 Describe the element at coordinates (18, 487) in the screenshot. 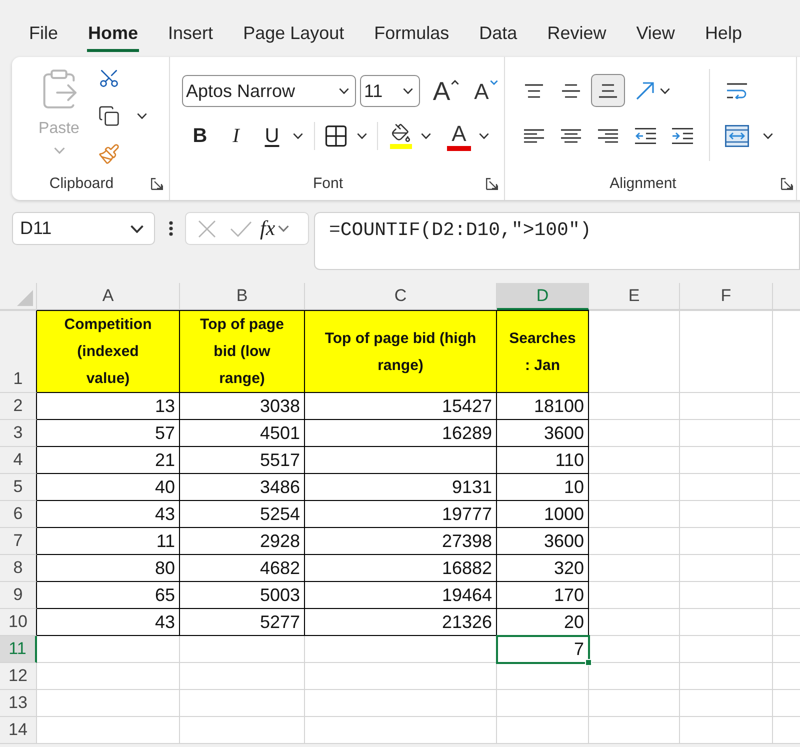

I see `row-number: 5` at that location.